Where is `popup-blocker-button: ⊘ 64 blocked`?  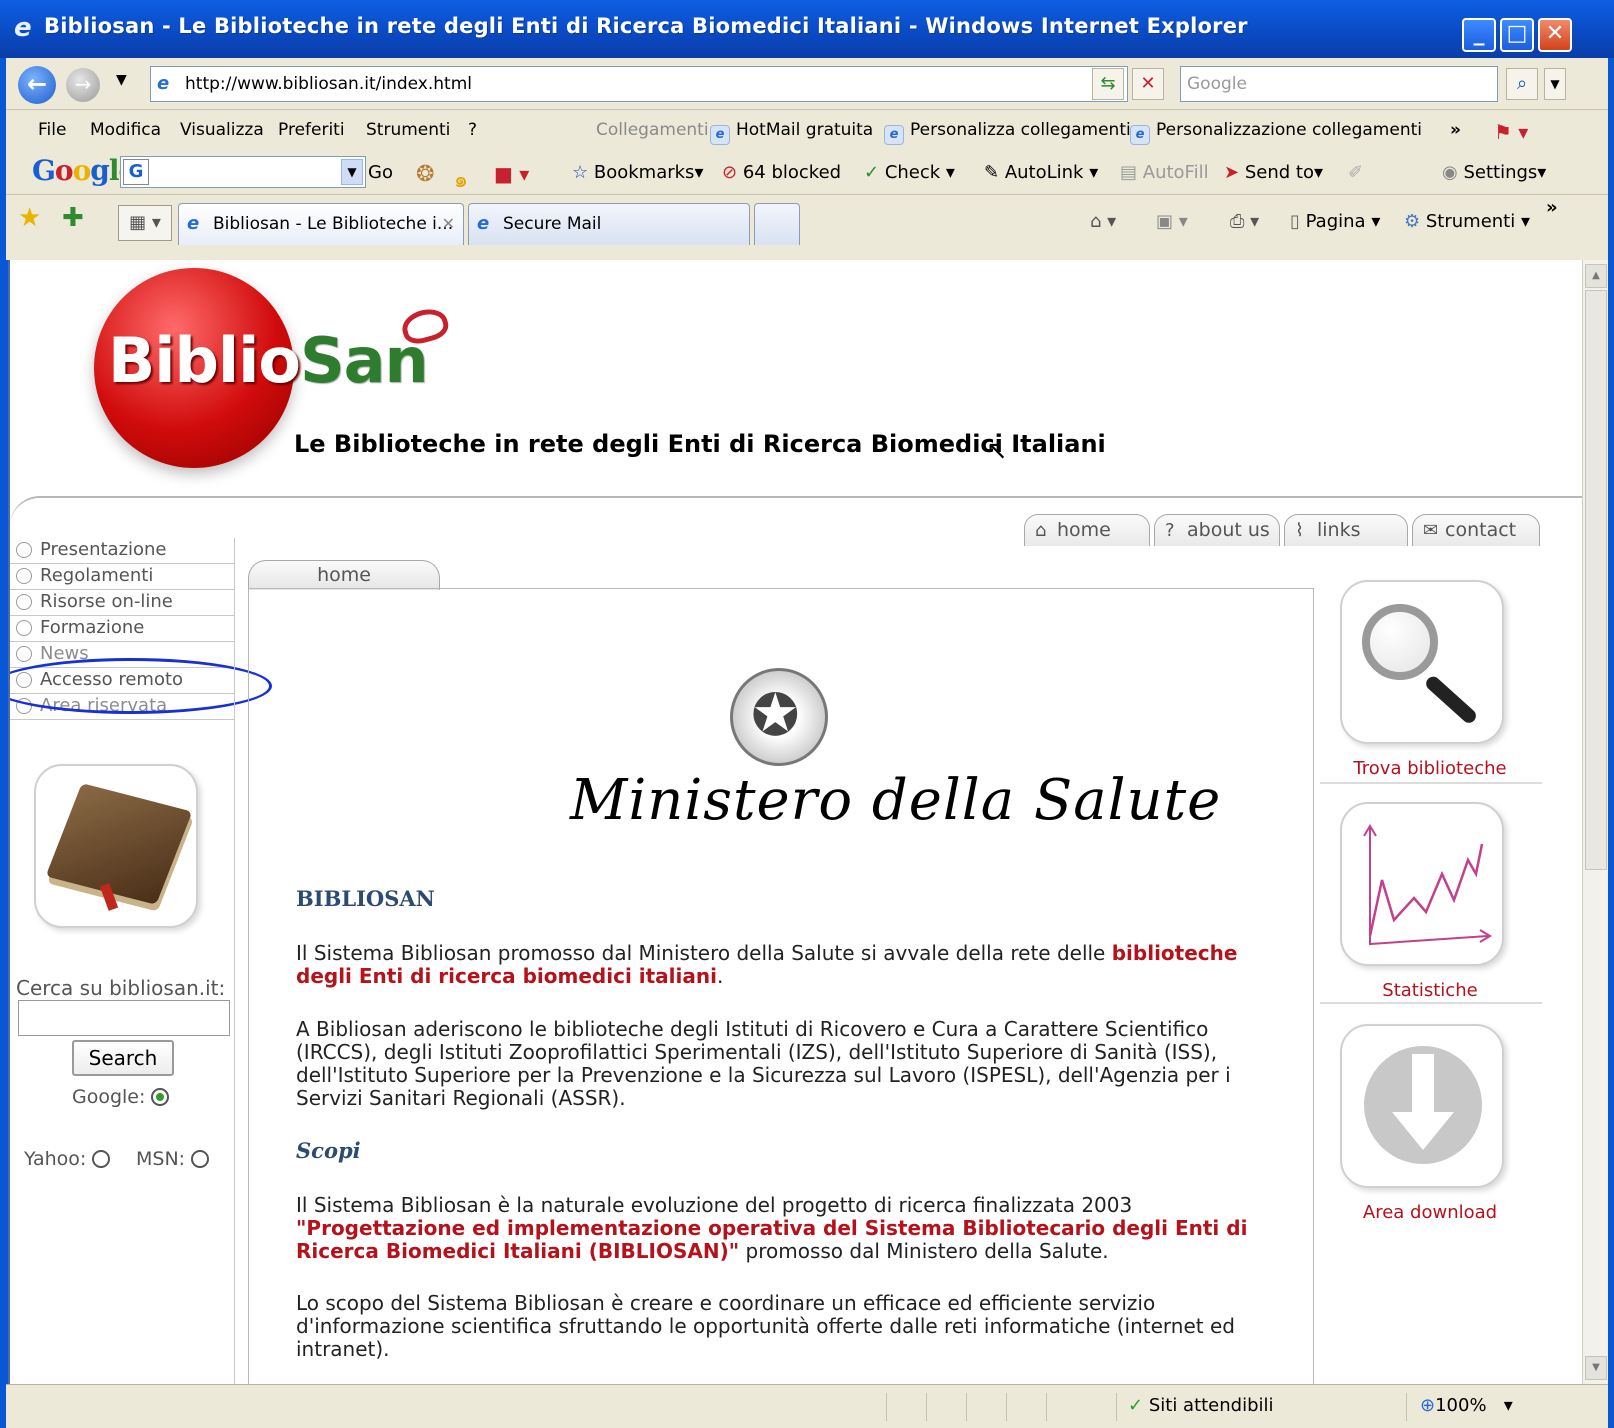
popup-blocker-button: ⊘ 64 blocked is located at coordinates (781, 172).